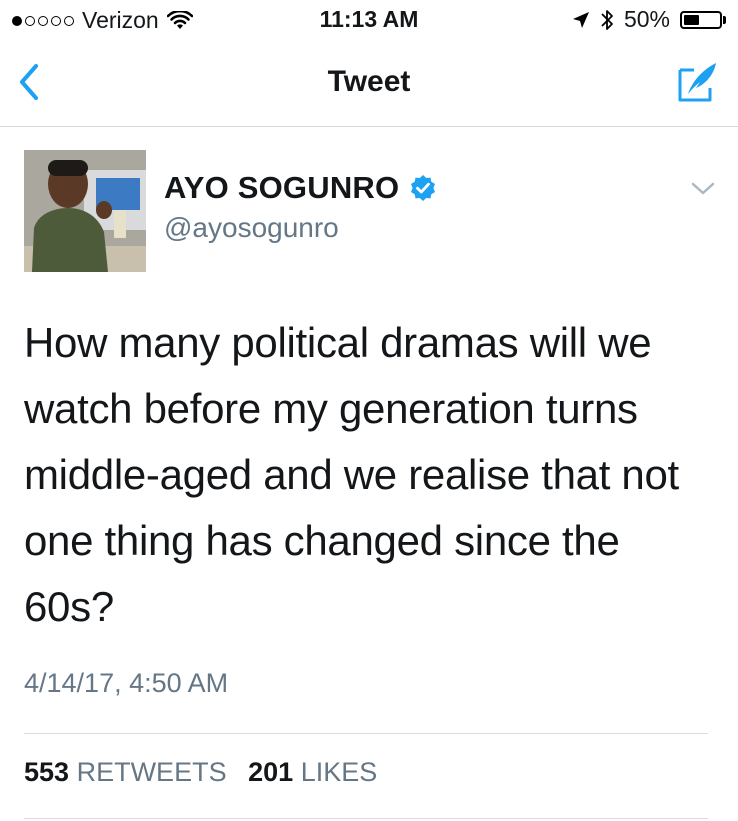 The width and height of the screenshot is (738, 821). Describe the element at coordinates (607, 19) in the screenshot. I see `bluetooth-icon` at that location.